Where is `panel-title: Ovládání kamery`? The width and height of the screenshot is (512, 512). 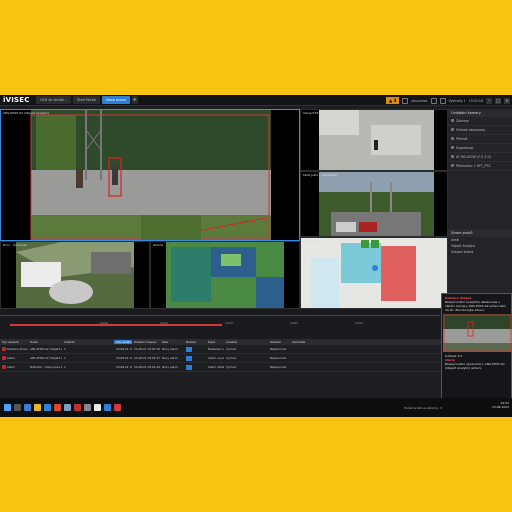 panel-title: Ovládání kamery is located at coordinates (480, 113).